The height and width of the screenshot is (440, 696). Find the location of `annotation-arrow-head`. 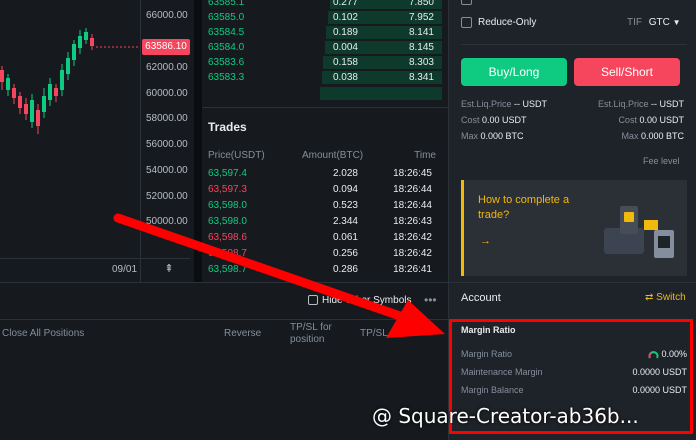

annotation-arrow-head is located at coordinates (415, 319).